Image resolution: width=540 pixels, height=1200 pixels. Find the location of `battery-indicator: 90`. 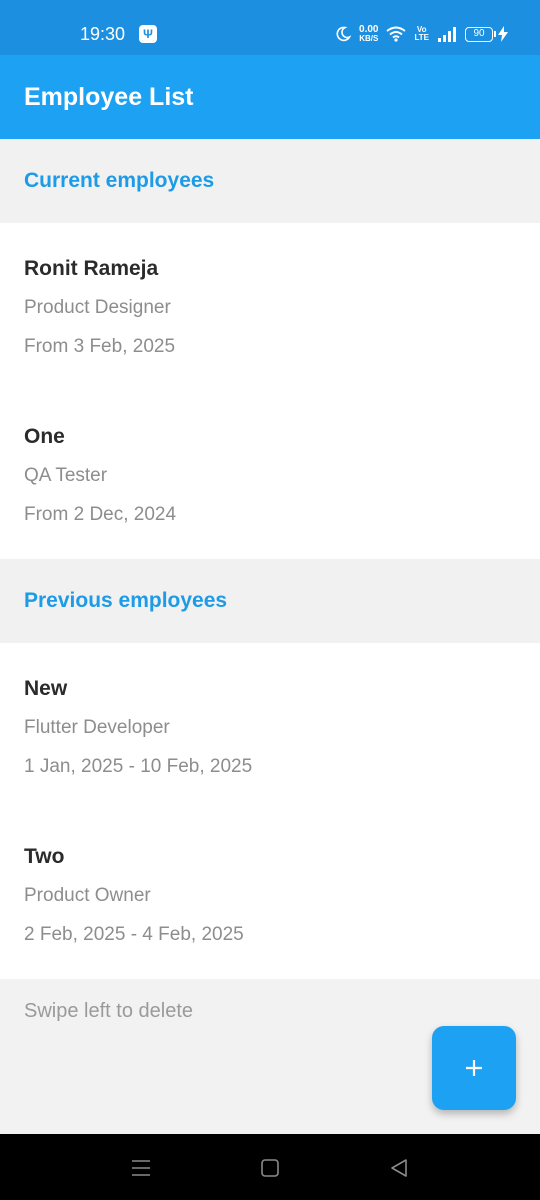

battery-indicator: 90 is located at coordinates (486, 34).